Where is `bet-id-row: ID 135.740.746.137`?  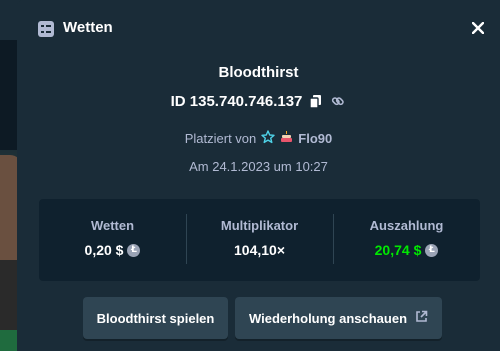 bet-id-row: ID 135.740.746.137 is located at coordinates (258, 101).